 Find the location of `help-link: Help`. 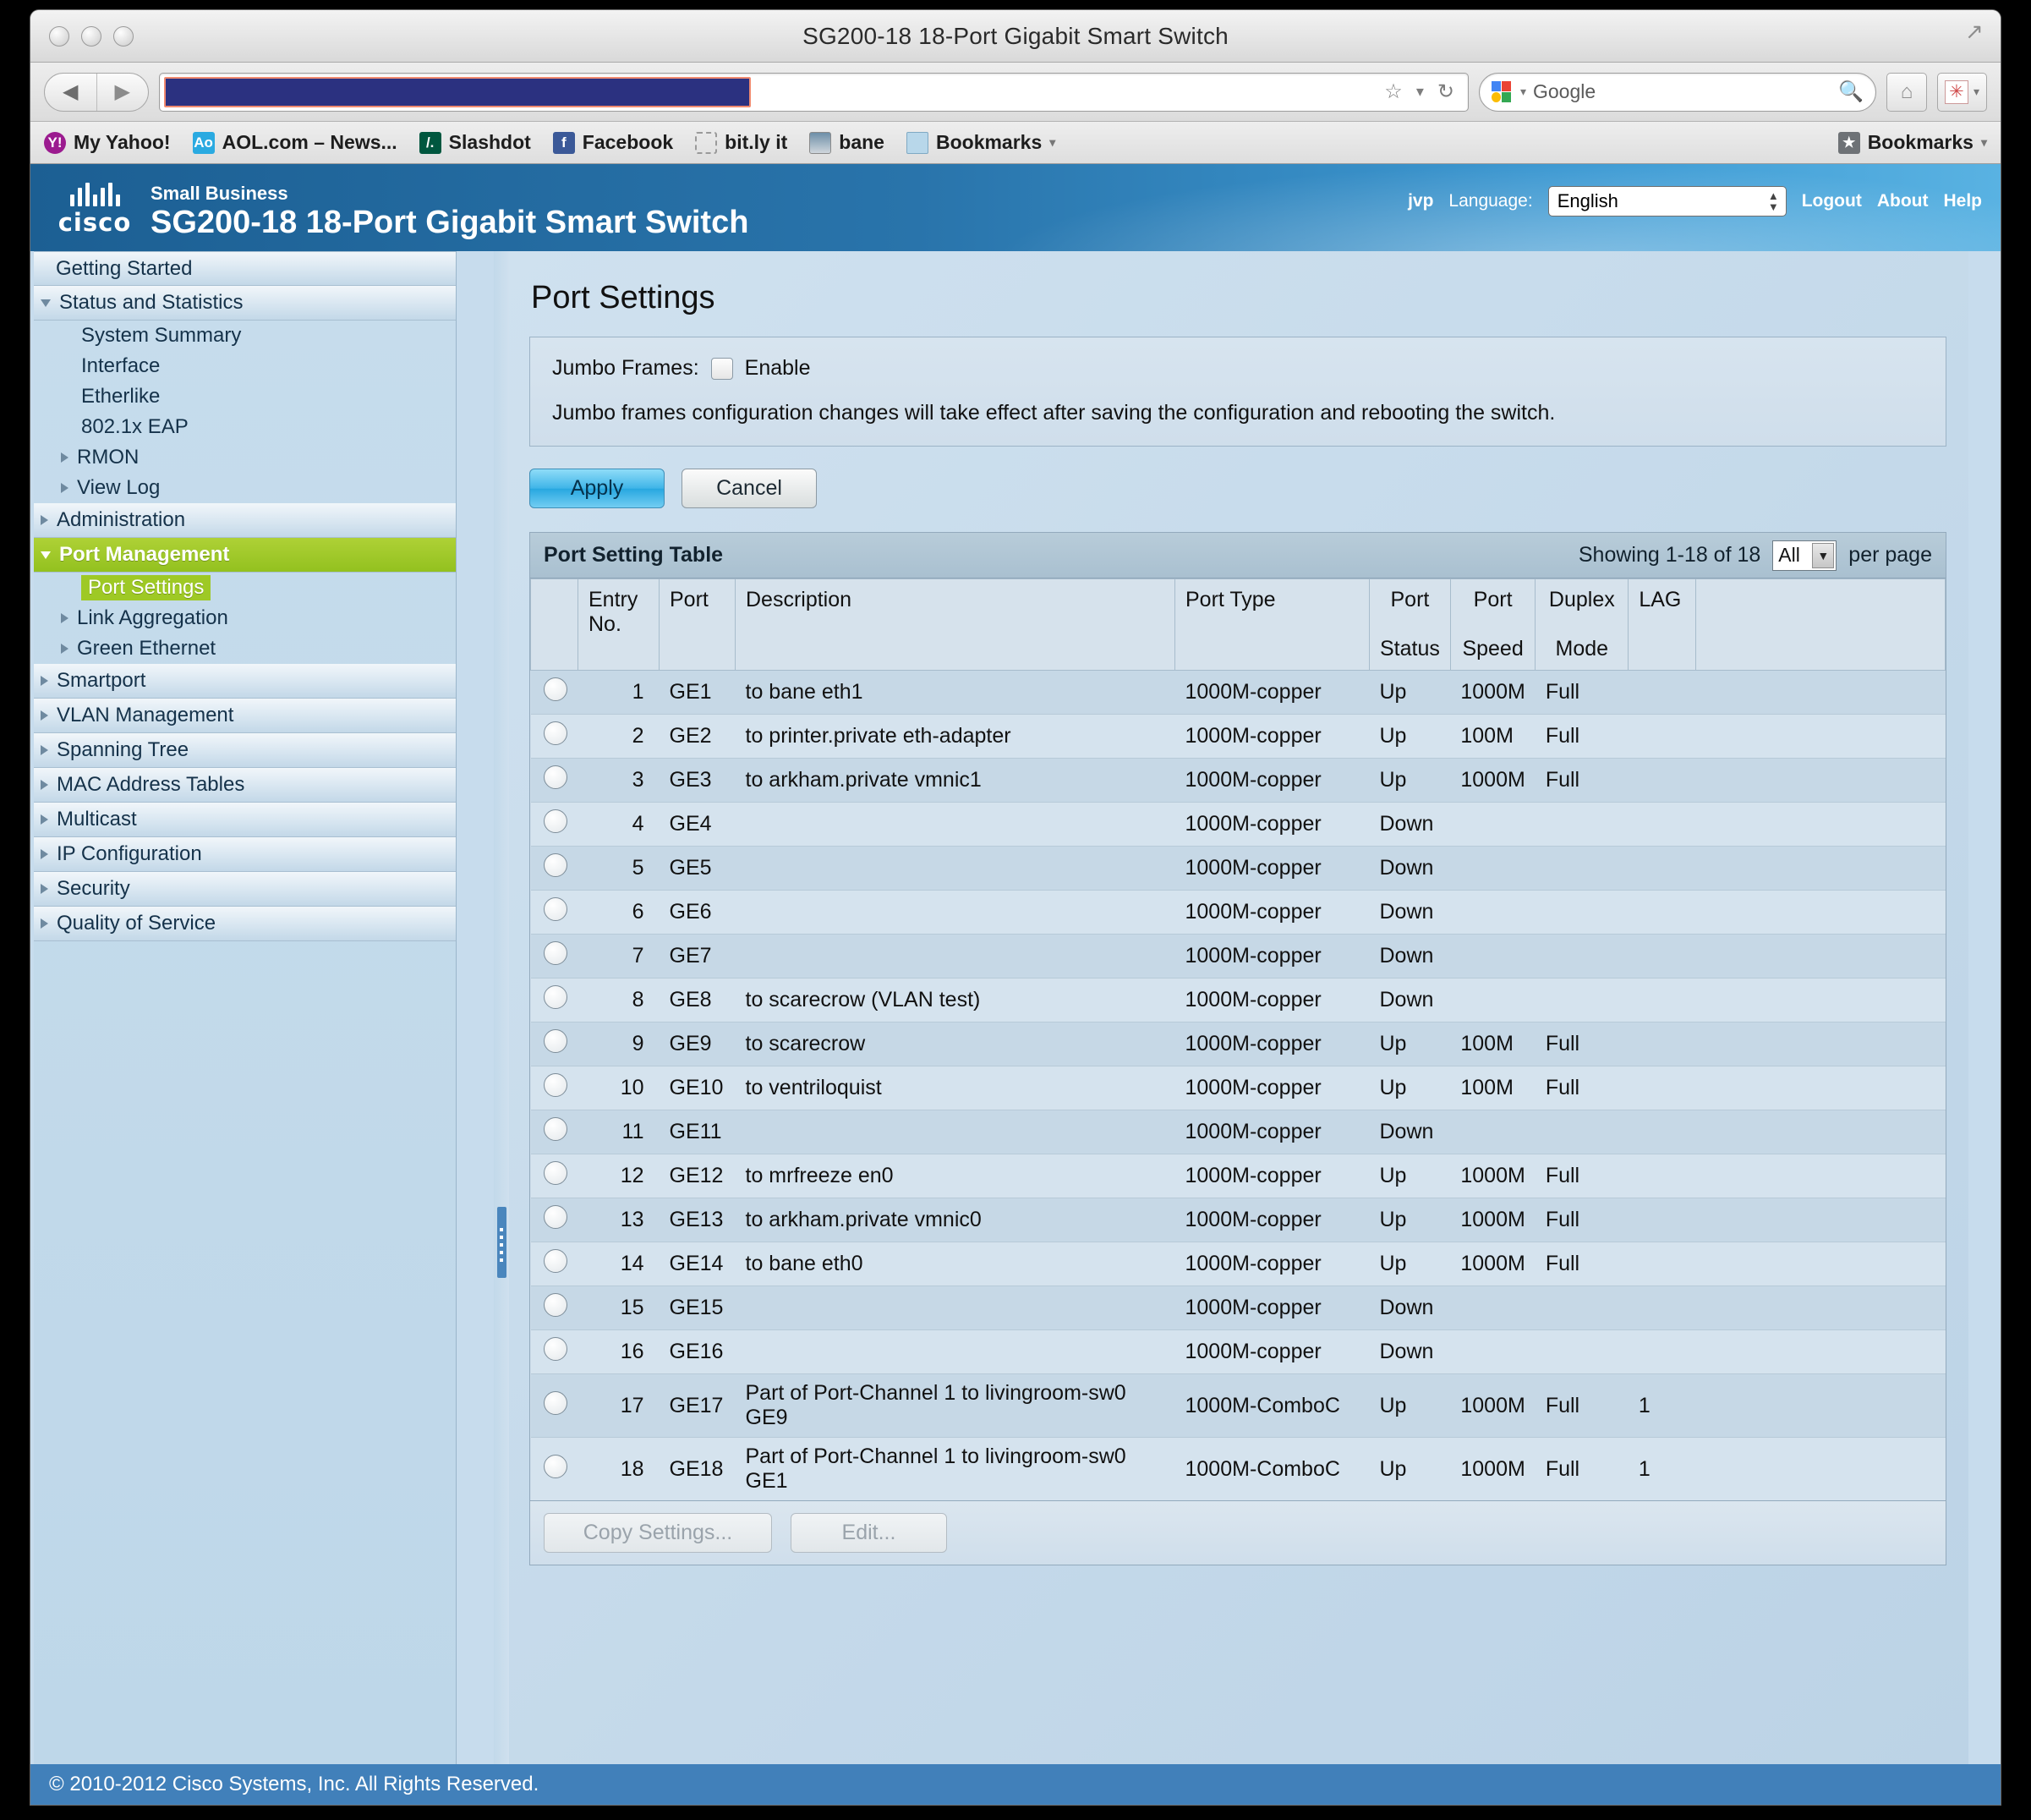

help-link: Help is located at coordinates (1962, 201).